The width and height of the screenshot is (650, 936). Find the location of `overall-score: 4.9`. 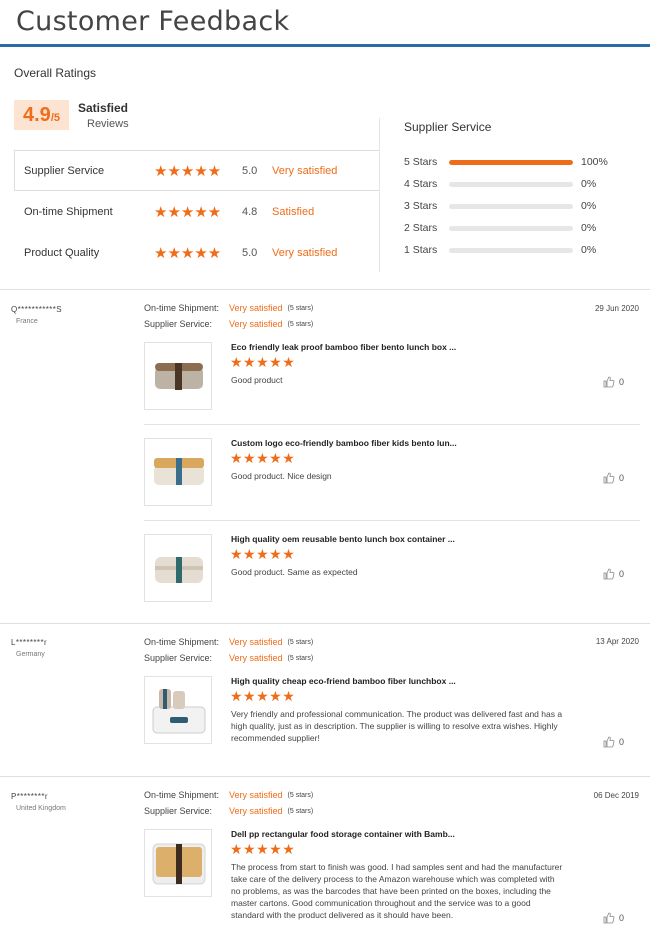

overall-score: 4.9 is located at coordinates (37, 115).